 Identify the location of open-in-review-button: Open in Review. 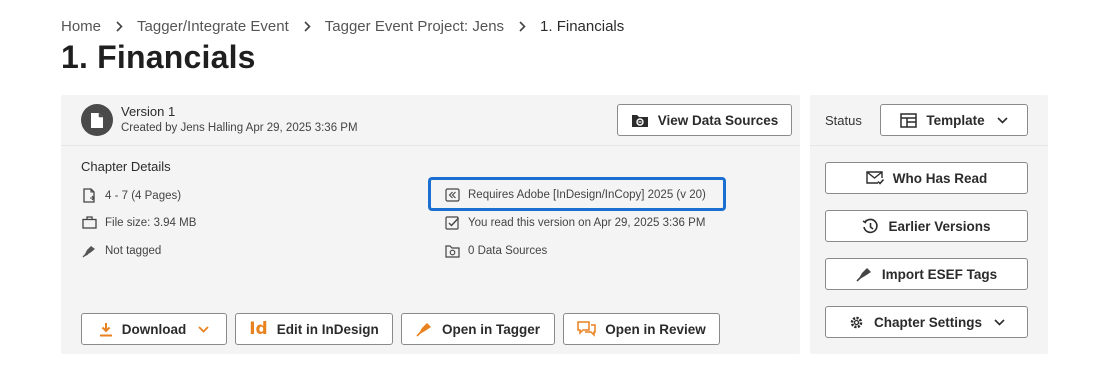
(641, 329).